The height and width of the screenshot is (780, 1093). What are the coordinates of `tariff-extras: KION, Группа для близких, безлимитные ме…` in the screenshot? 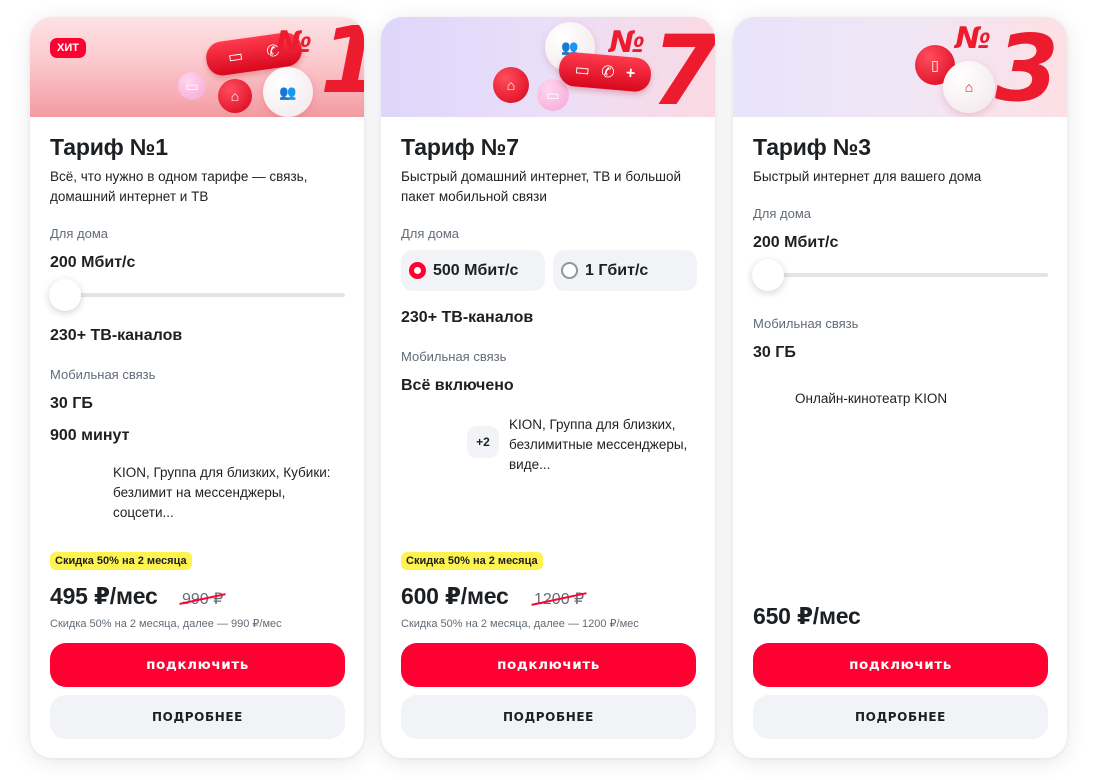 It's located at (598, 444).